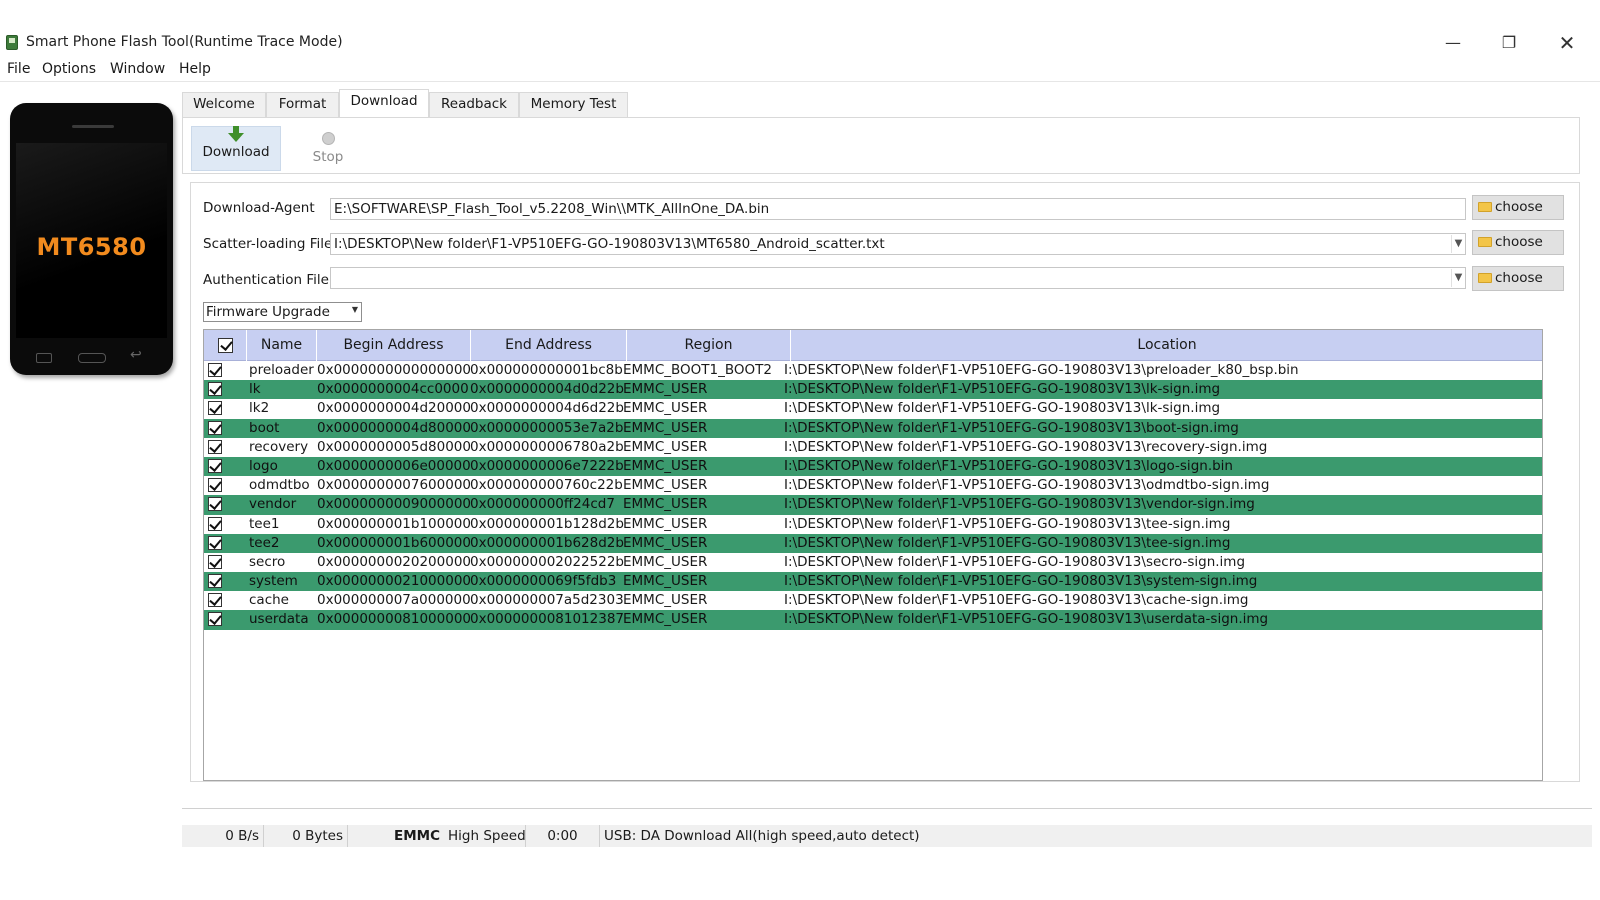  Describe the element at coordinates (1458, 244) in the screenshot. I see `scatter-dropdown-arrow-icon: ▼` at that location.